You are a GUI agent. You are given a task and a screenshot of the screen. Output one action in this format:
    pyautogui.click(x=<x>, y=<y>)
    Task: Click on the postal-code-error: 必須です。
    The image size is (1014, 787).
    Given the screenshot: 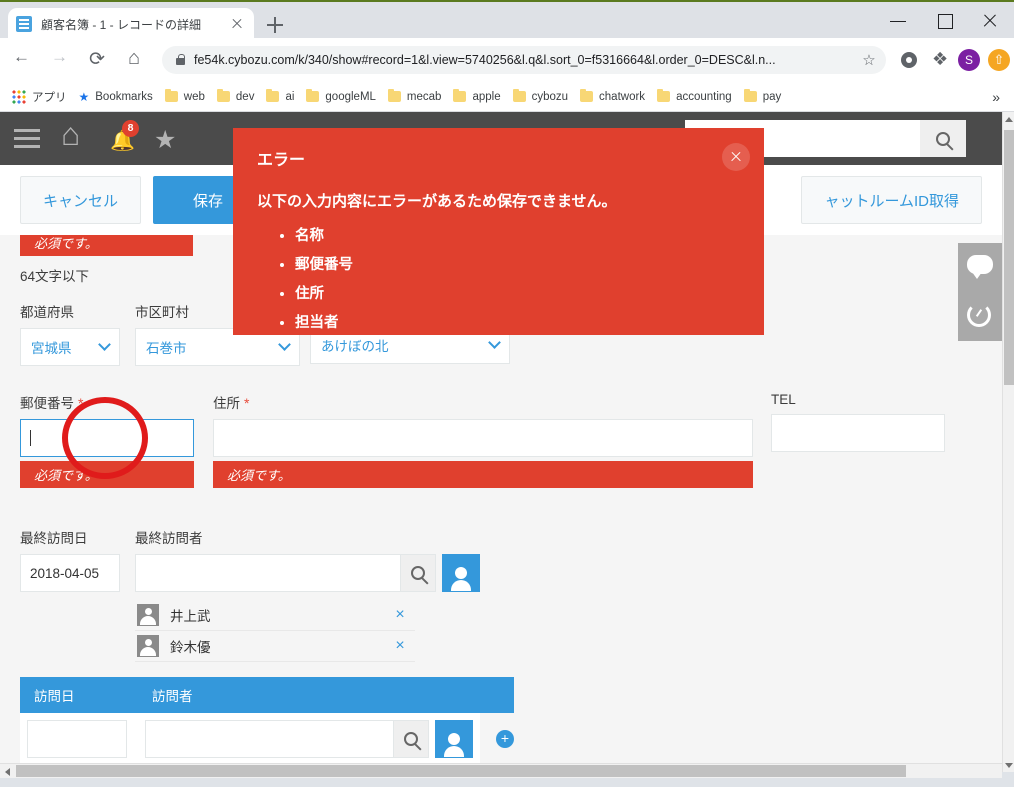 What is the action you would take?
    pyautogui.click(x=107, y=474)
    